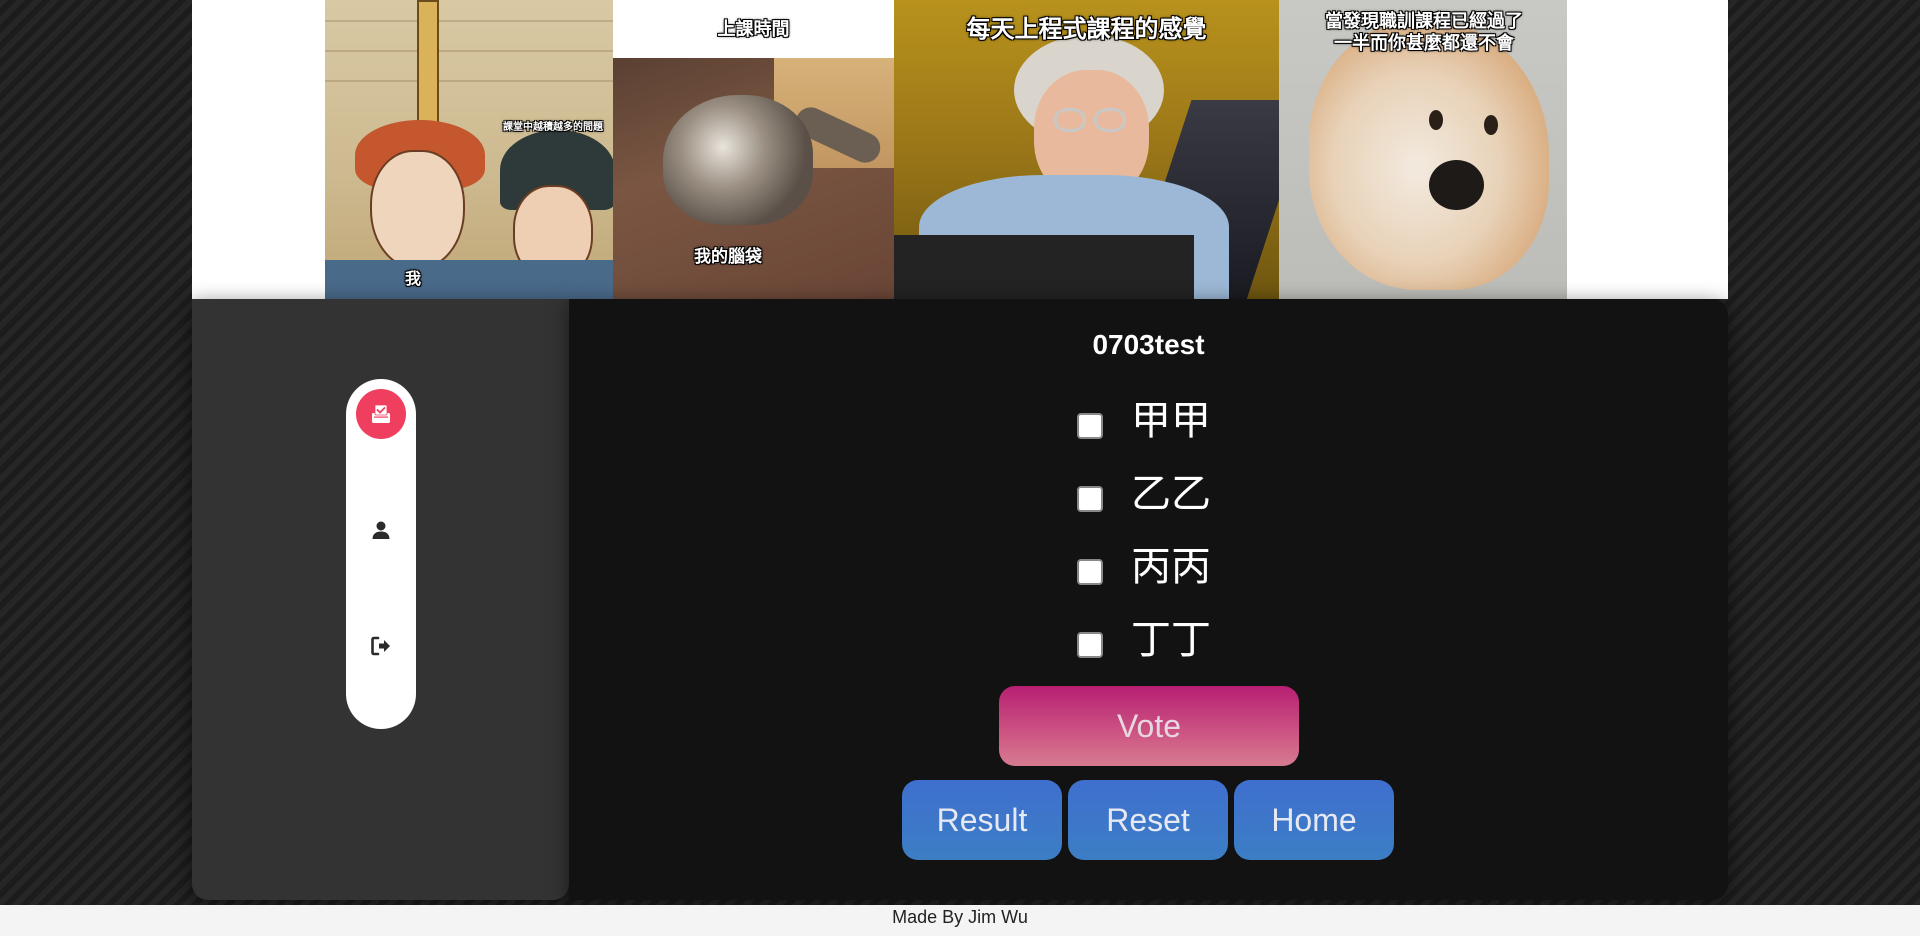 The image size is (1920, 936). I want to click on sidebar-item-vote, so click(381, 414).